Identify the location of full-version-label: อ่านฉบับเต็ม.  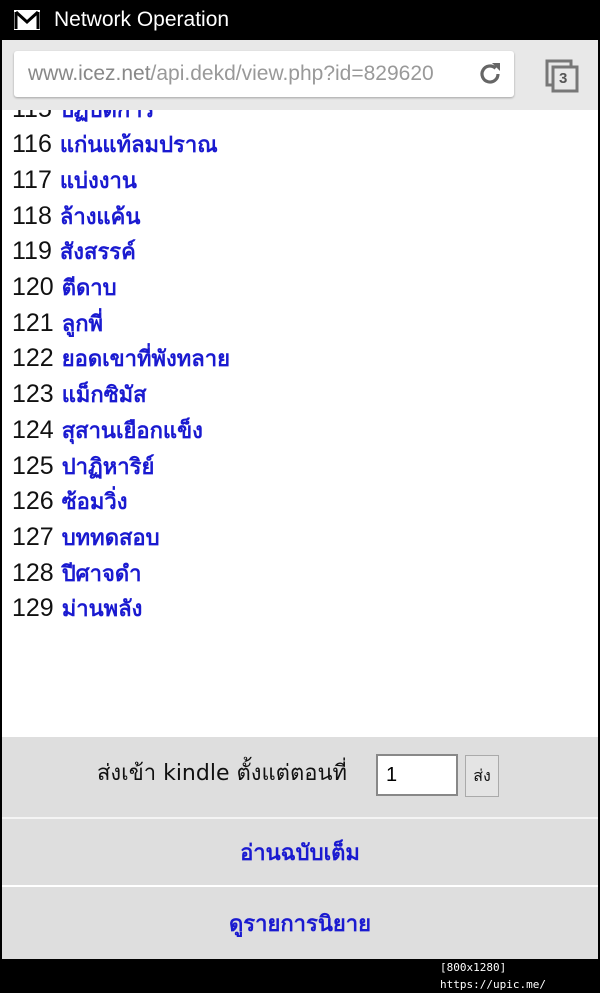
(300, 853).